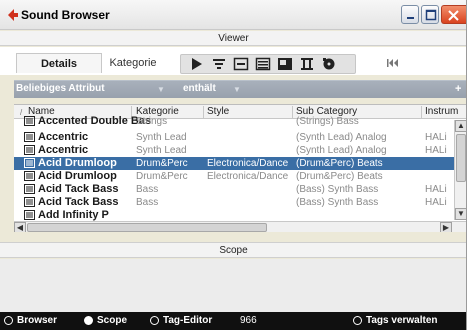 Image resolution: width=467 pixels, height=330 pixels. What do you see at coordinates (233, 250) in the screenshot?
I see `scope-header: Scope` at bounding box center [233, 250].